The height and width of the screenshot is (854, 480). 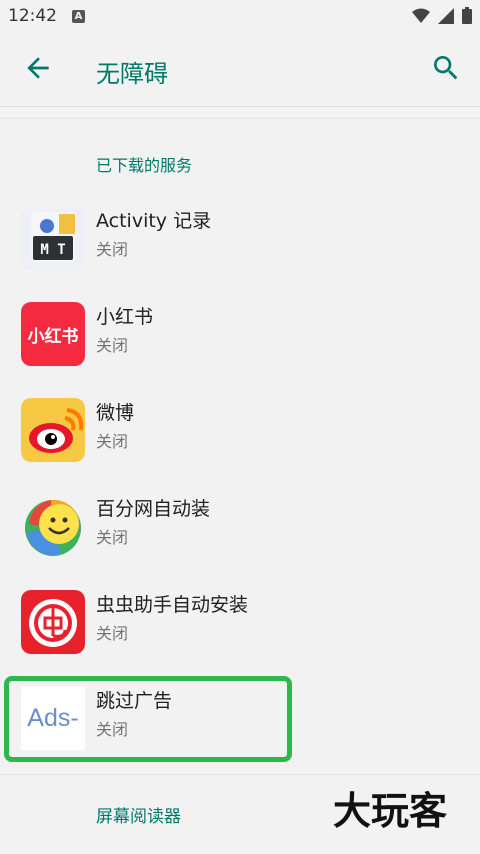 I want to click on highlight-box, so click(x=148, y=719).